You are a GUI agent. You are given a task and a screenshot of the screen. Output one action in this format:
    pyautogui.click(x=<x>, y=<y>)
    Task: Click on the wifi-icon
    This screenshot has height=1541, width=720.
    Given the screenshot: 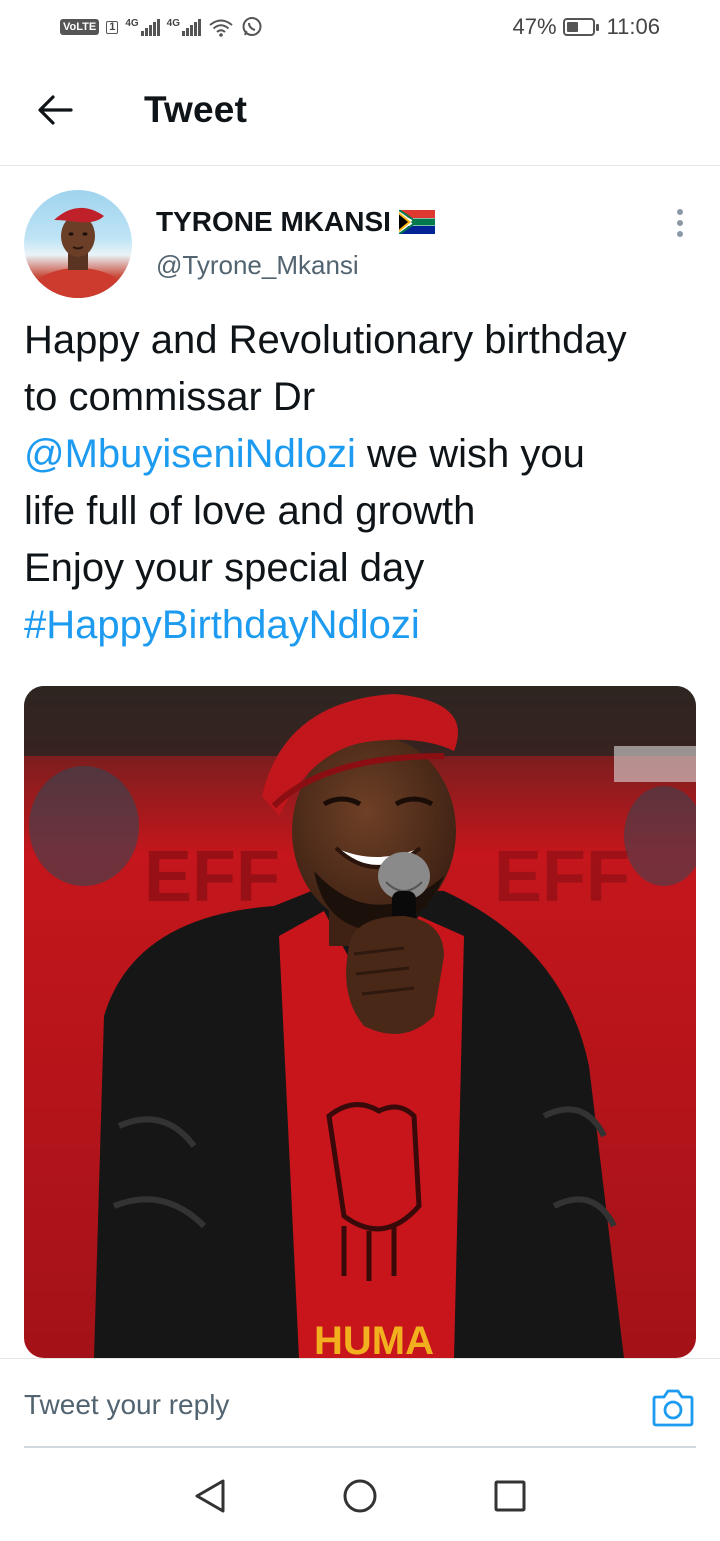 What is the action you would take?
    pyautogui.click(x=221, y=28)
    